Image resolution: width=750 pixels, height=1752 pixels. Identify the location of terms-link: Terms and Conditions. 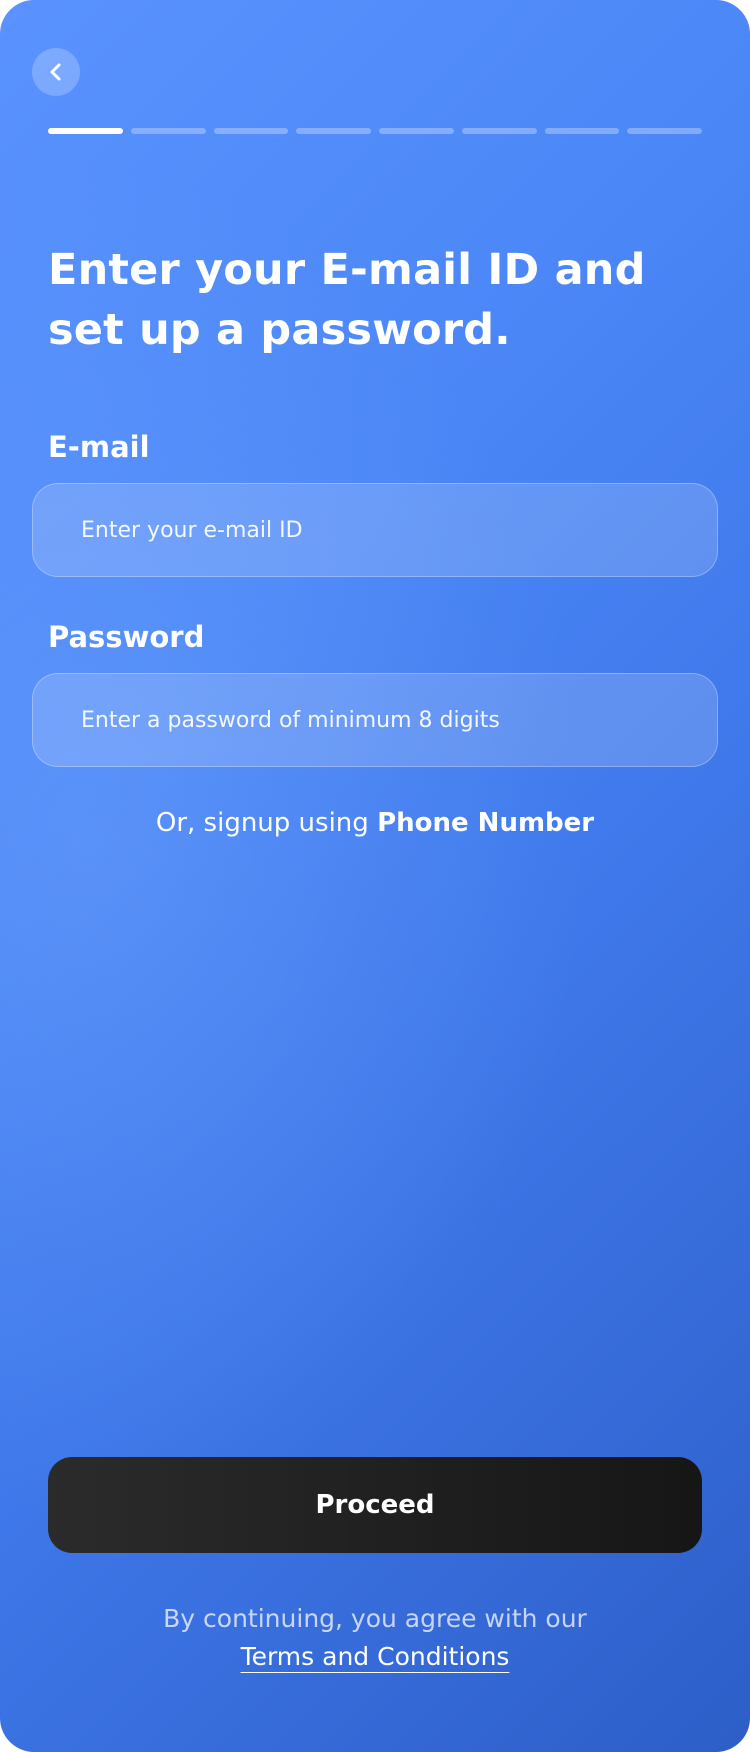
(375, 1657).